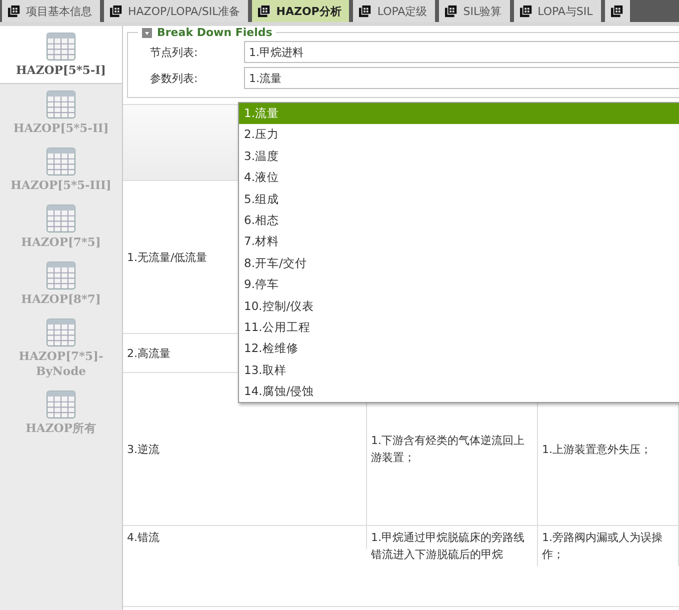 The image size is (679, 610). Describe the element at coordinates (474, 11) in the screenshot. I see `tab: SIL验算` at that location.